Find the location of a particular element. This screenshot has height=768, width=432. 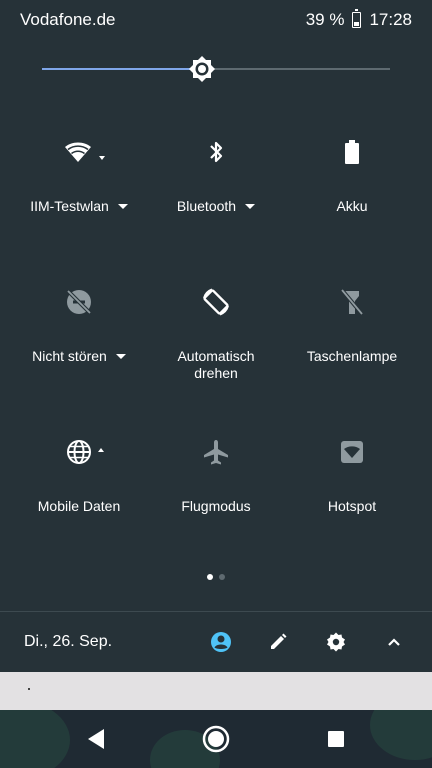

user-icon is located at coordinates (221, 642).